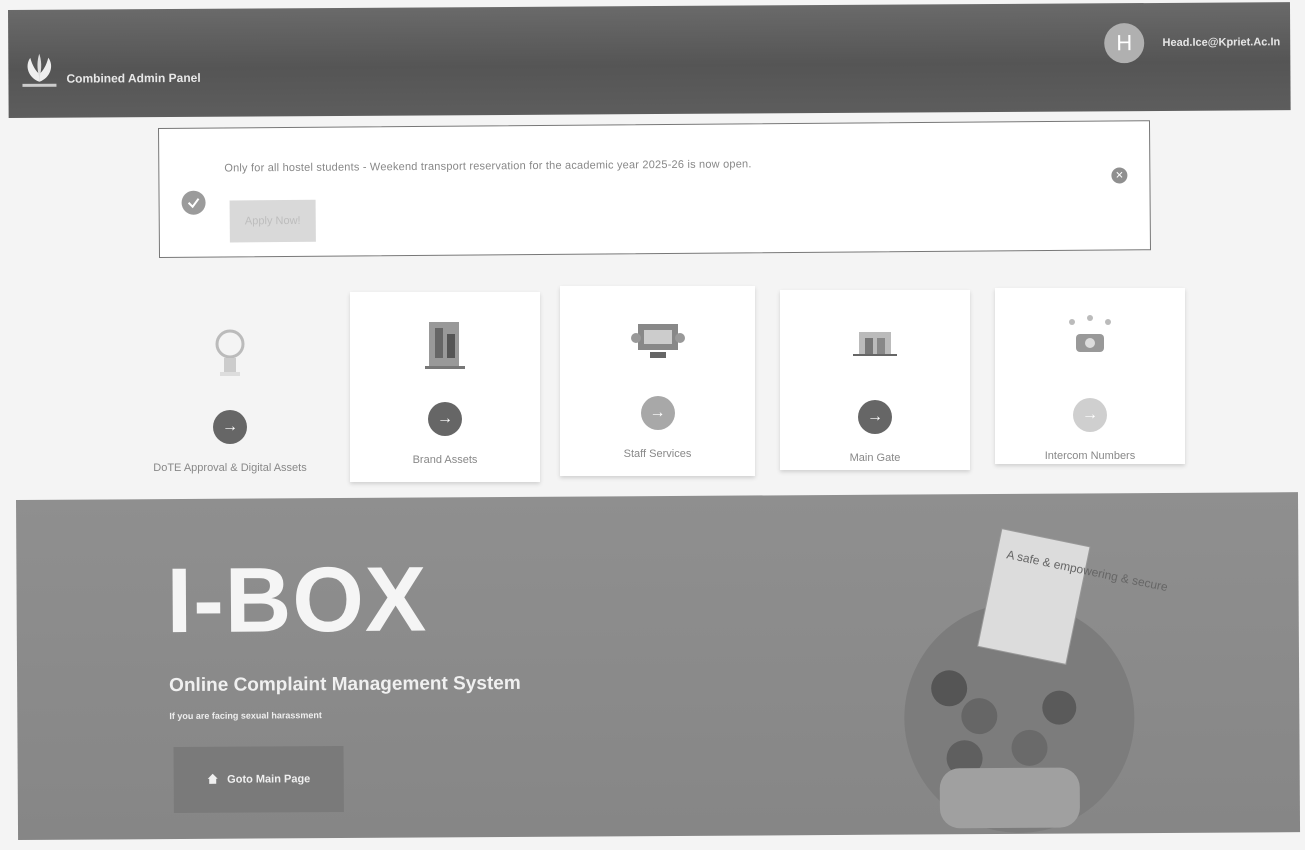 The width and height of the screenshot is (1305, 850). What do you see at coordinates (345, 684) in the screenshot?
I see `ibox-subtitle: Online Complaint Management System` at bounding box center [345, 684].